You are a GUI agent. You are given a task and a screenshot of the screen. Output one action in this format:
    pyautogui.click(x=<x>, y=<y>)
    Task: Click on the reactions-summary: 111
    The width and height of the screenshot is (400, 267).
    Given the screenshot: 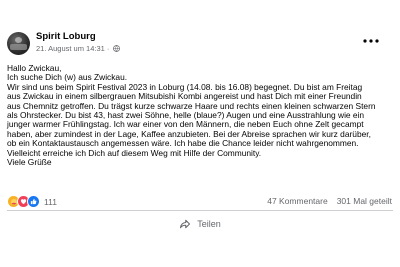 What is the action you would take?
    pyautogui.click(x=32, y=201)
    